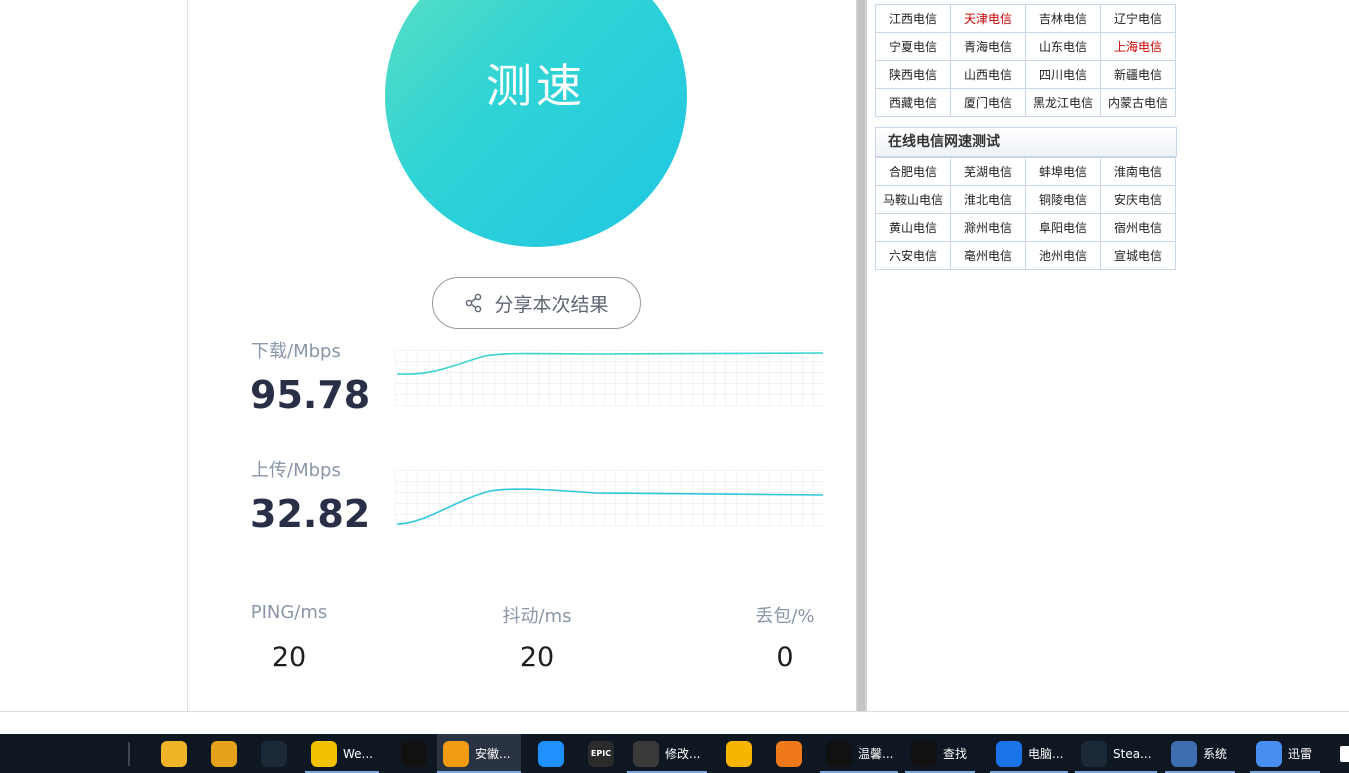  I want to click on upload-graph, so click(609, 498).